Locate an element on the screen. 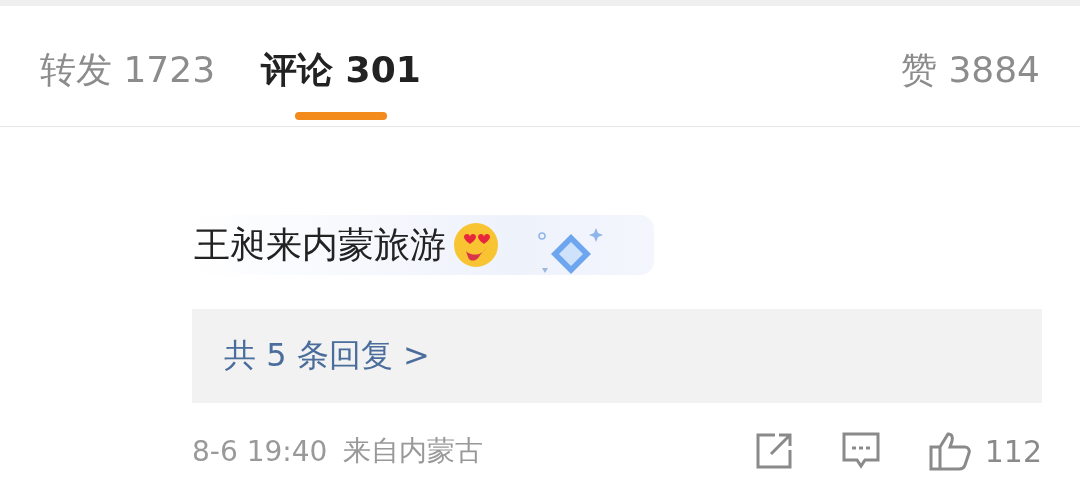 The width and height of the screenshot is (1080, 485). like-button: 112 is located at coordinates (985, 451).